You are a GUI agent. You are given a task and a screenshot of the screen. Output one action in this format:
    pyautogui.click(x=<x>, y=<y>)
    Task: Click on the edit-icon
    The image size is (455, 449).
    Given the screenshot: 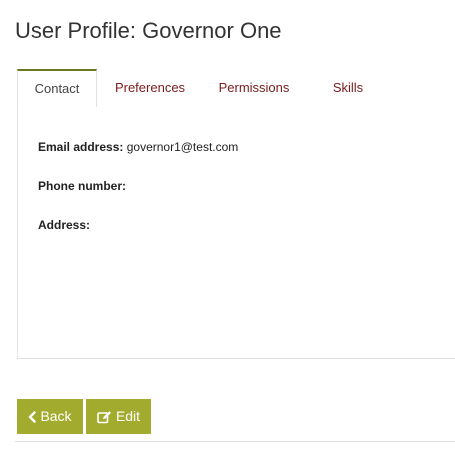 What is the action you would take?
    pyautogui.click(x=104, y=417)
    